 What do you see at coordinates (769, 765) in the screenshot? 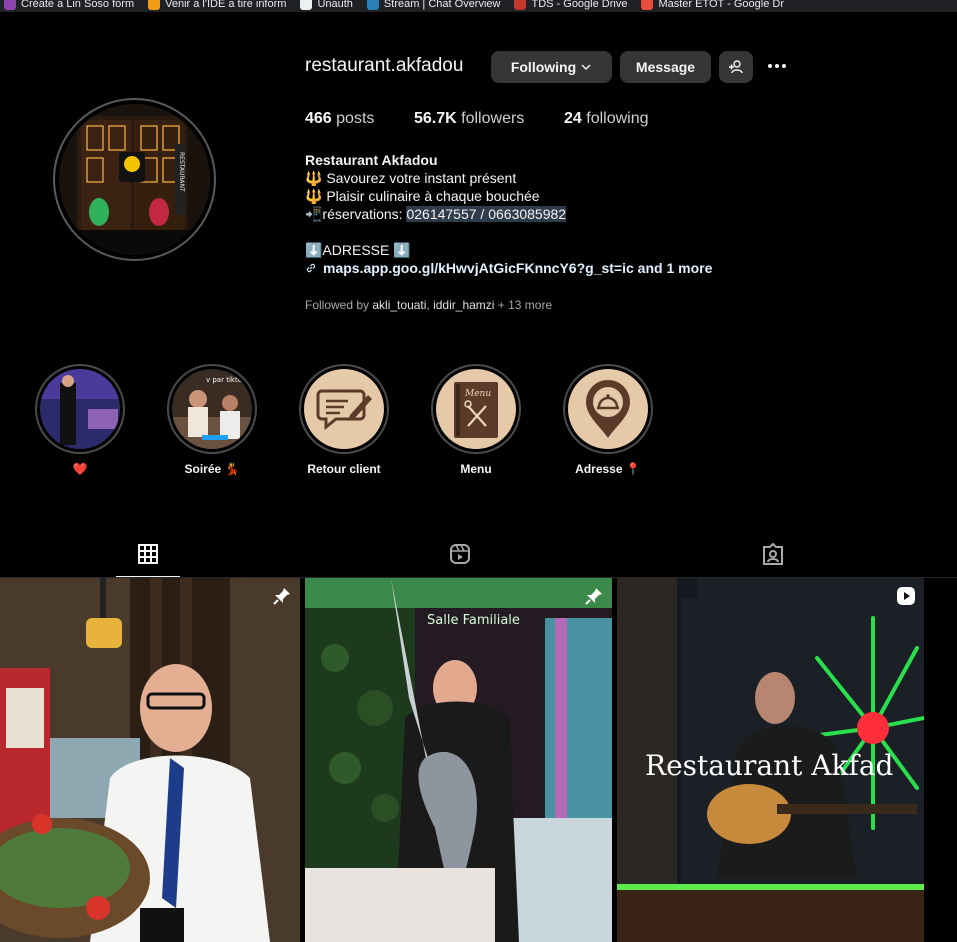
I see `post-overlay-text: Restaurant Akfad` at bounding box center [769, 765].